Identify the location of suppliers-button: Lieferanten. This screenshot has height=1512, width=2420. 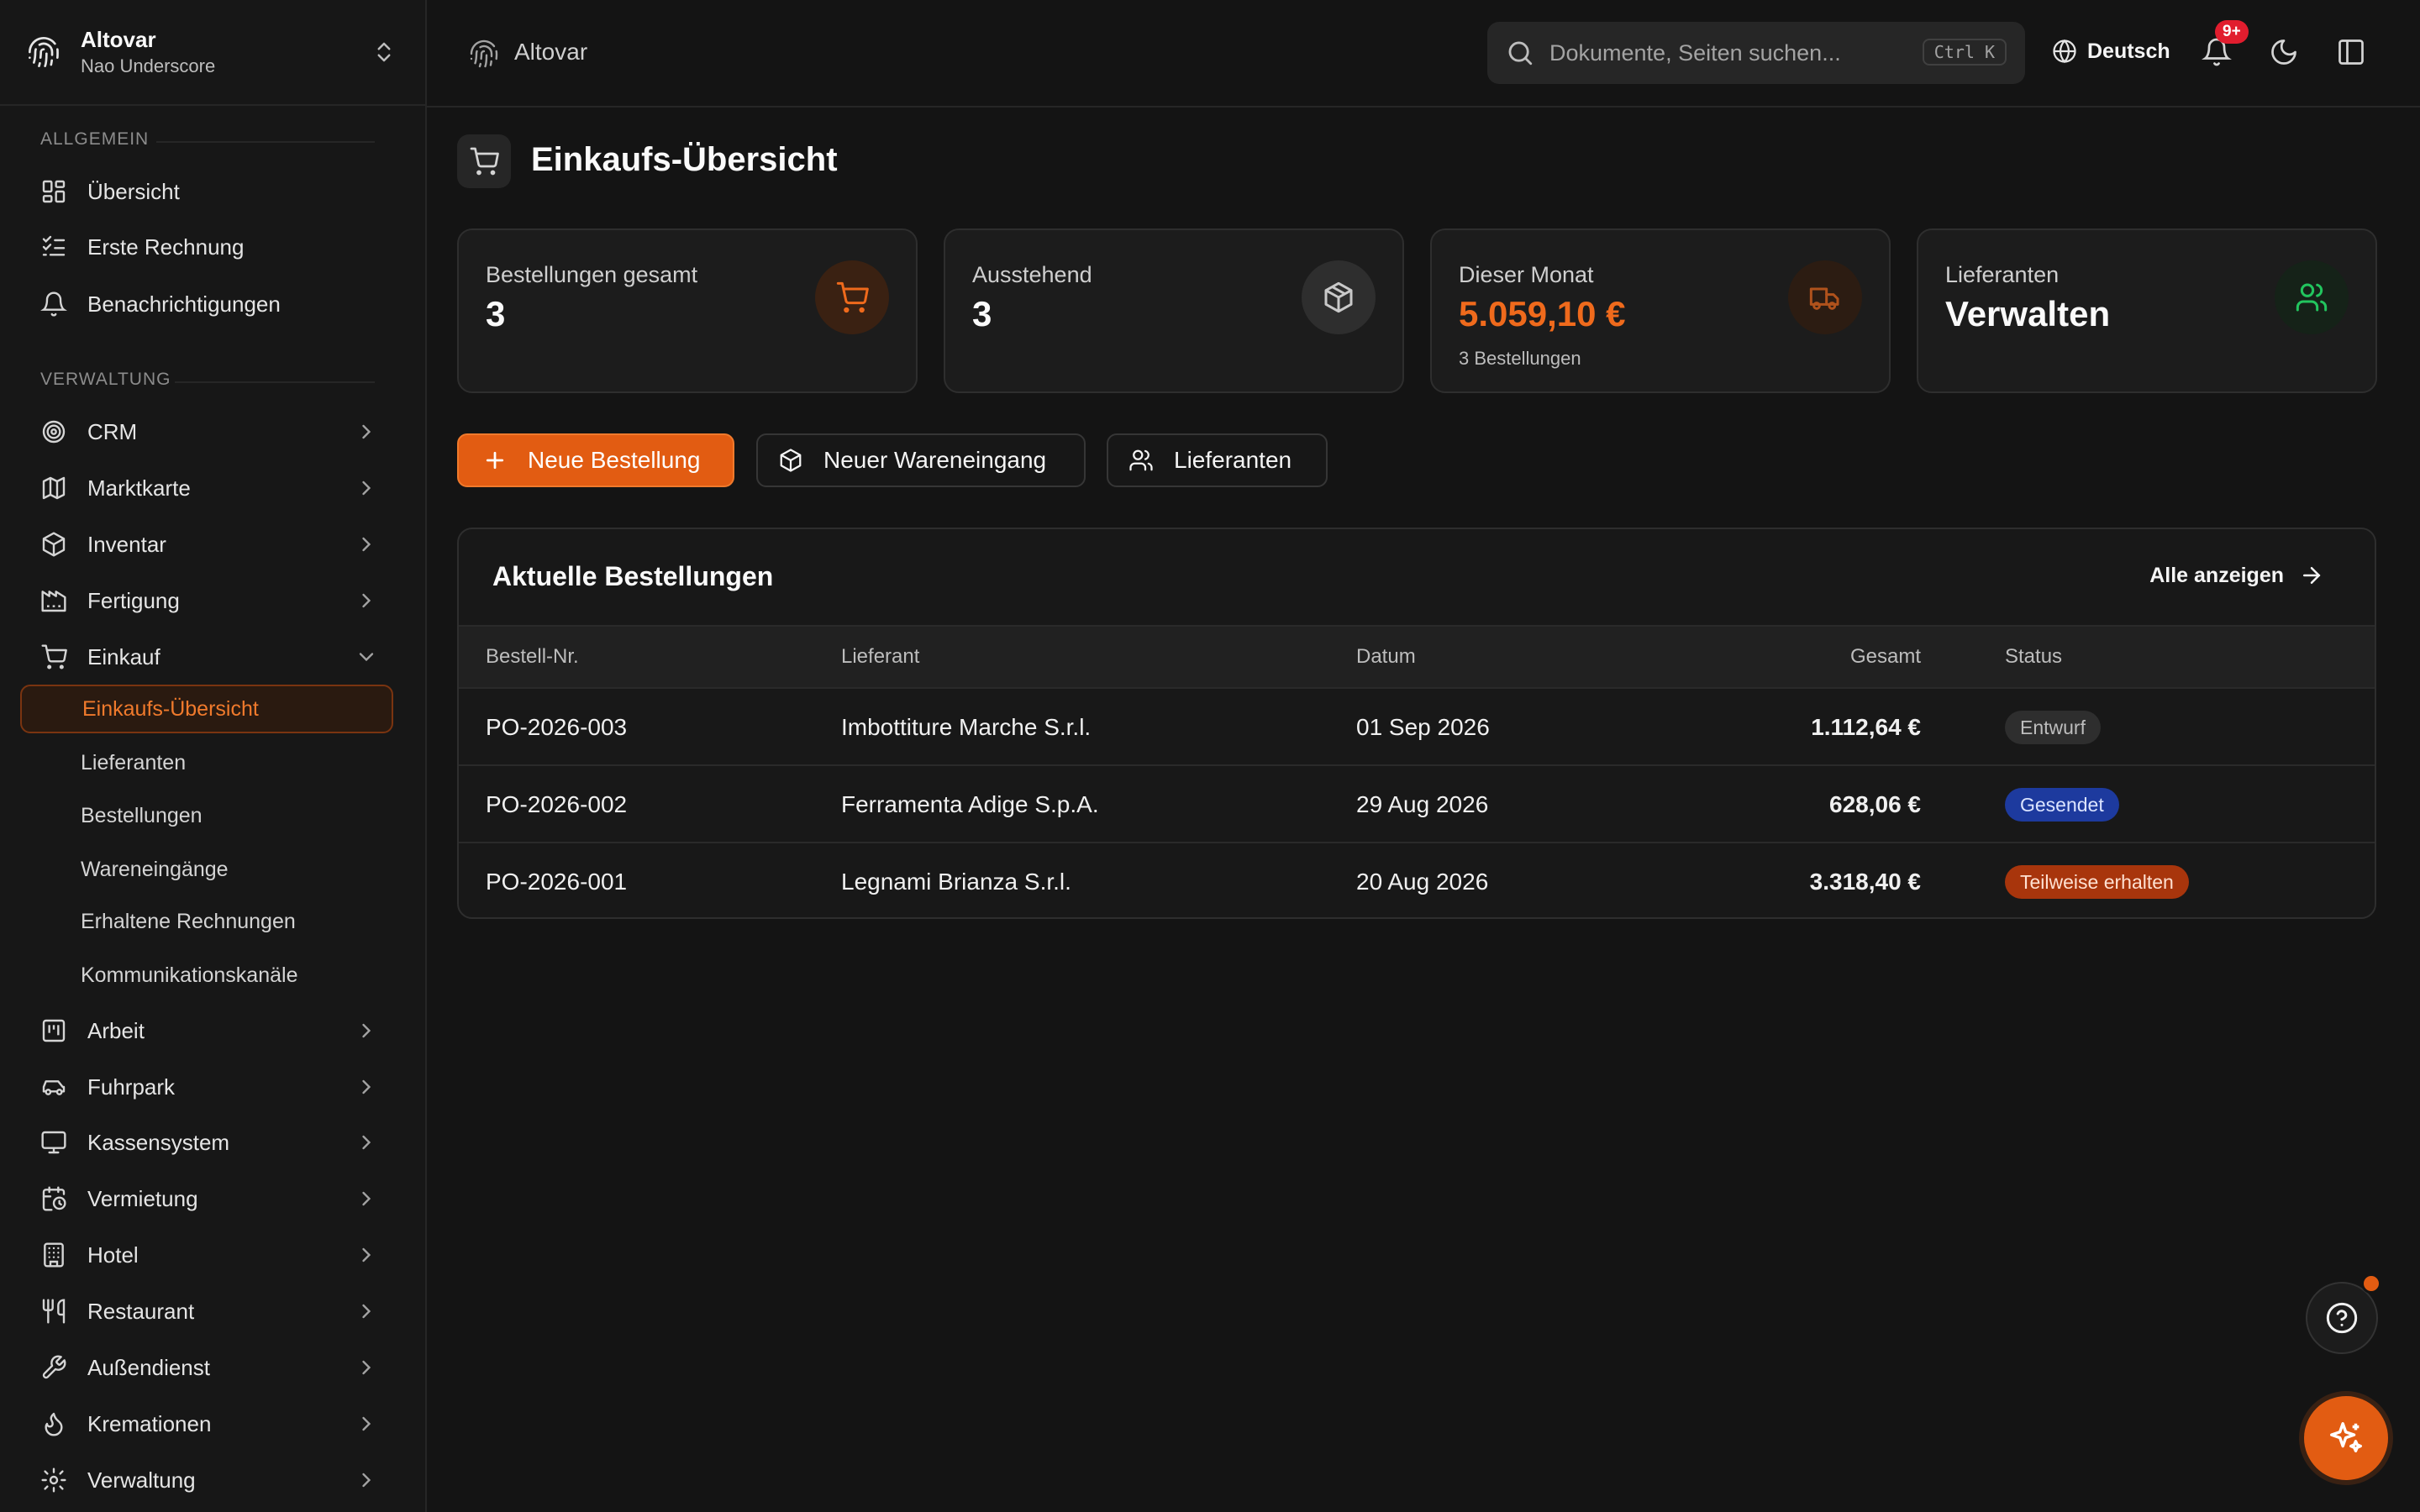
(1217, 460).